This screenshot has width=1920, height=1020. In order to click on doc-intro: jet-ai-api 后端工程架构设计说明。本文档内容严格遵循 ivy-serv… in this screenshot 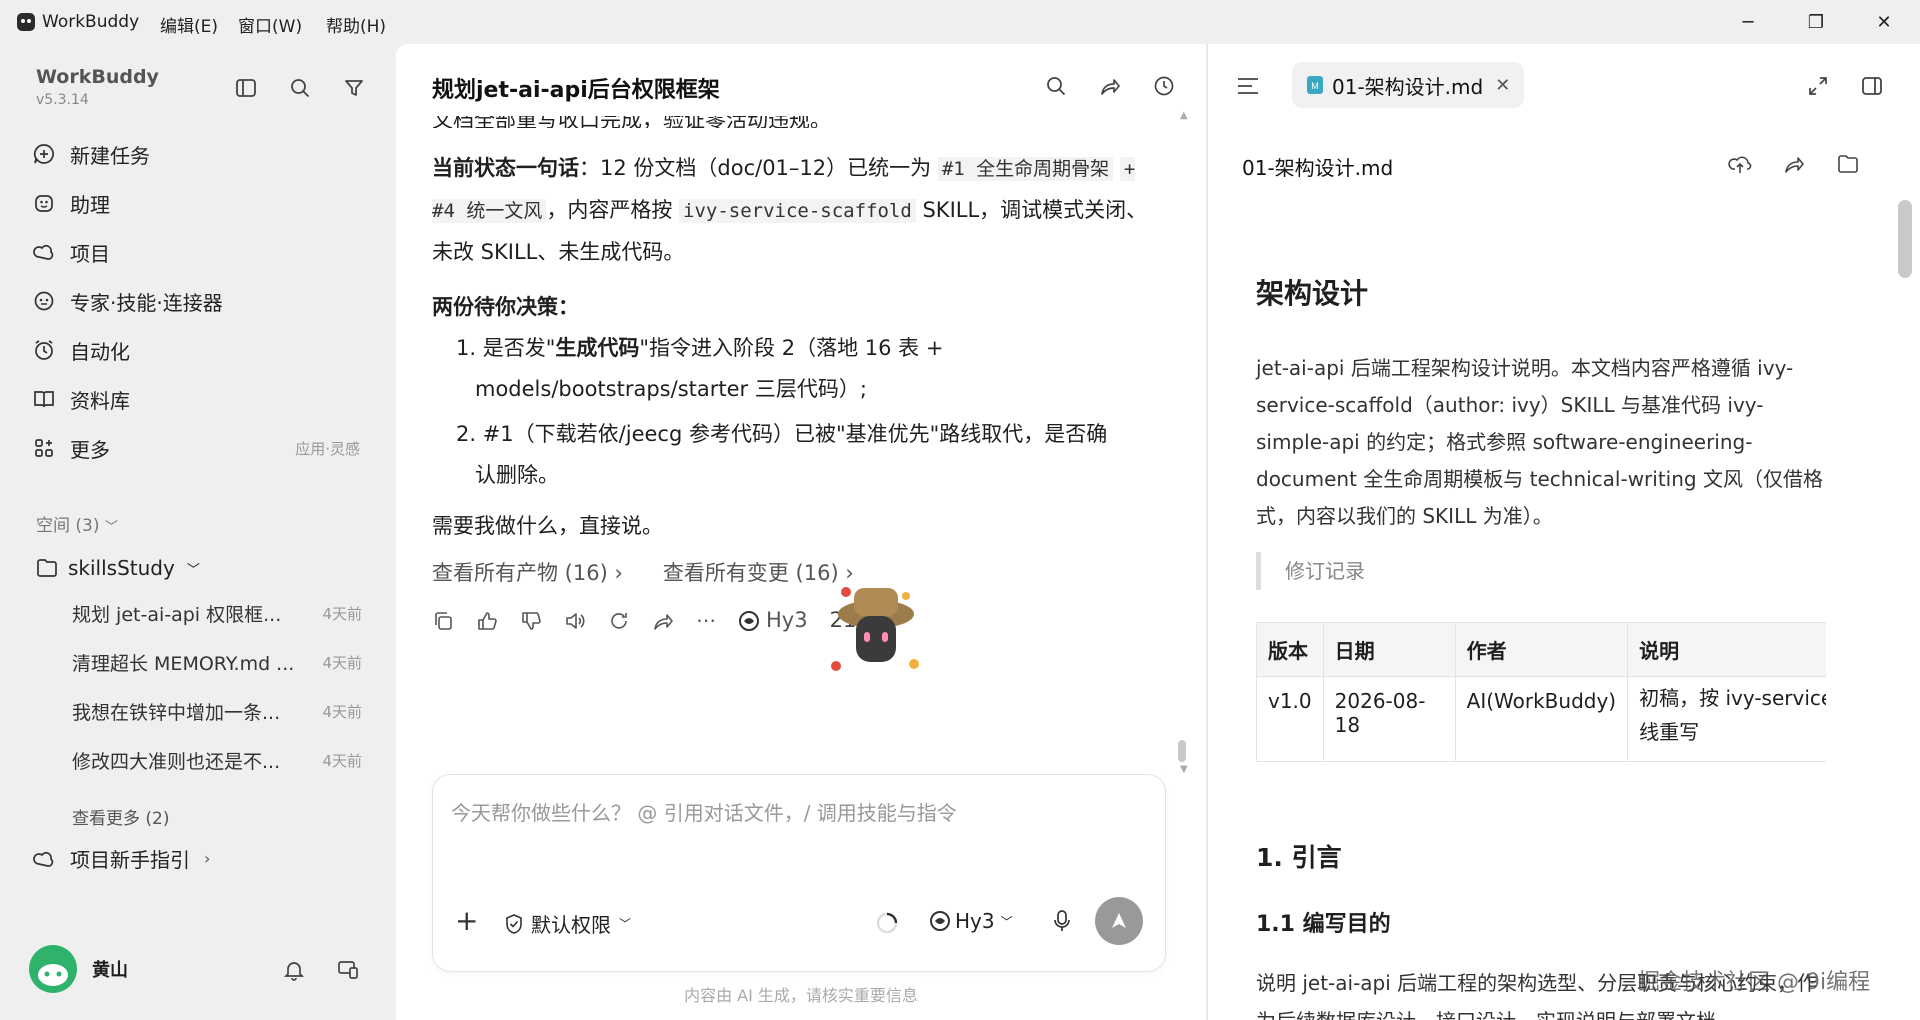, I will do `click(1539, 442)`.